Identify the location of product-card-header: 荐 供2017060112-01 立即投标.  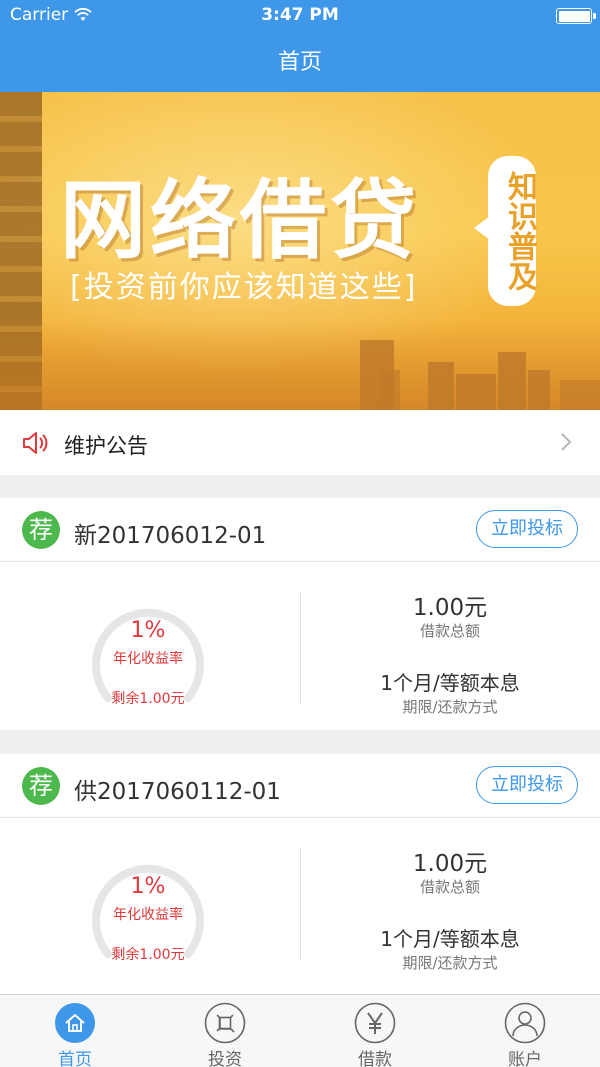
(300, 786).